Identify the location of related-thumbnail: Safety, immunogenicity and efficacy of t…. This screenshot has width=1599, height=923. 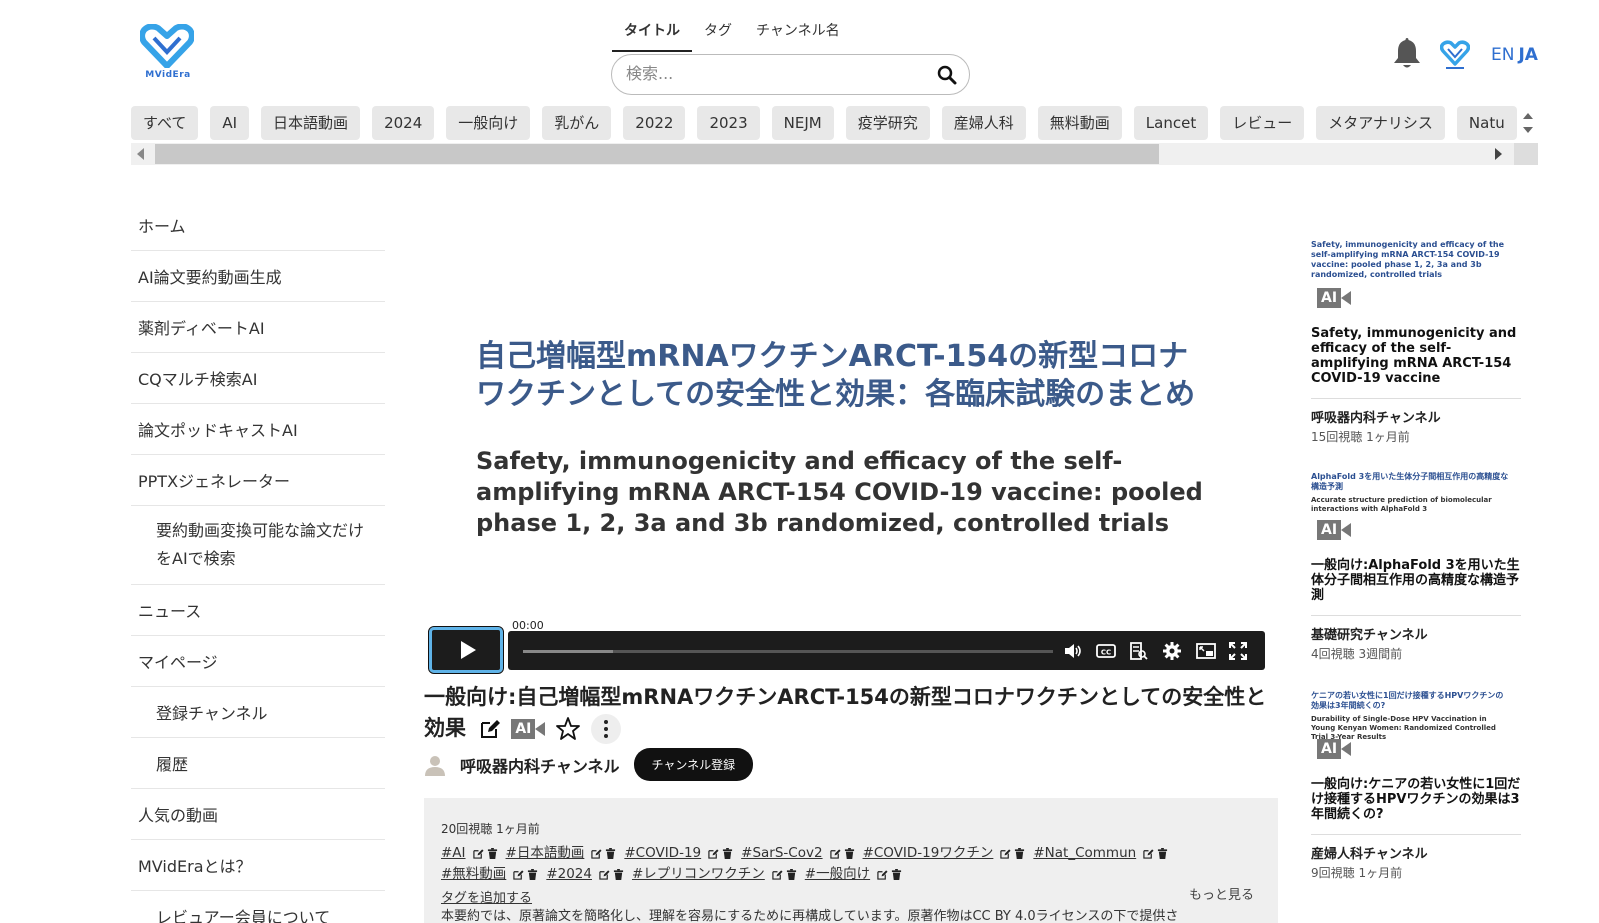
(1416, 280).